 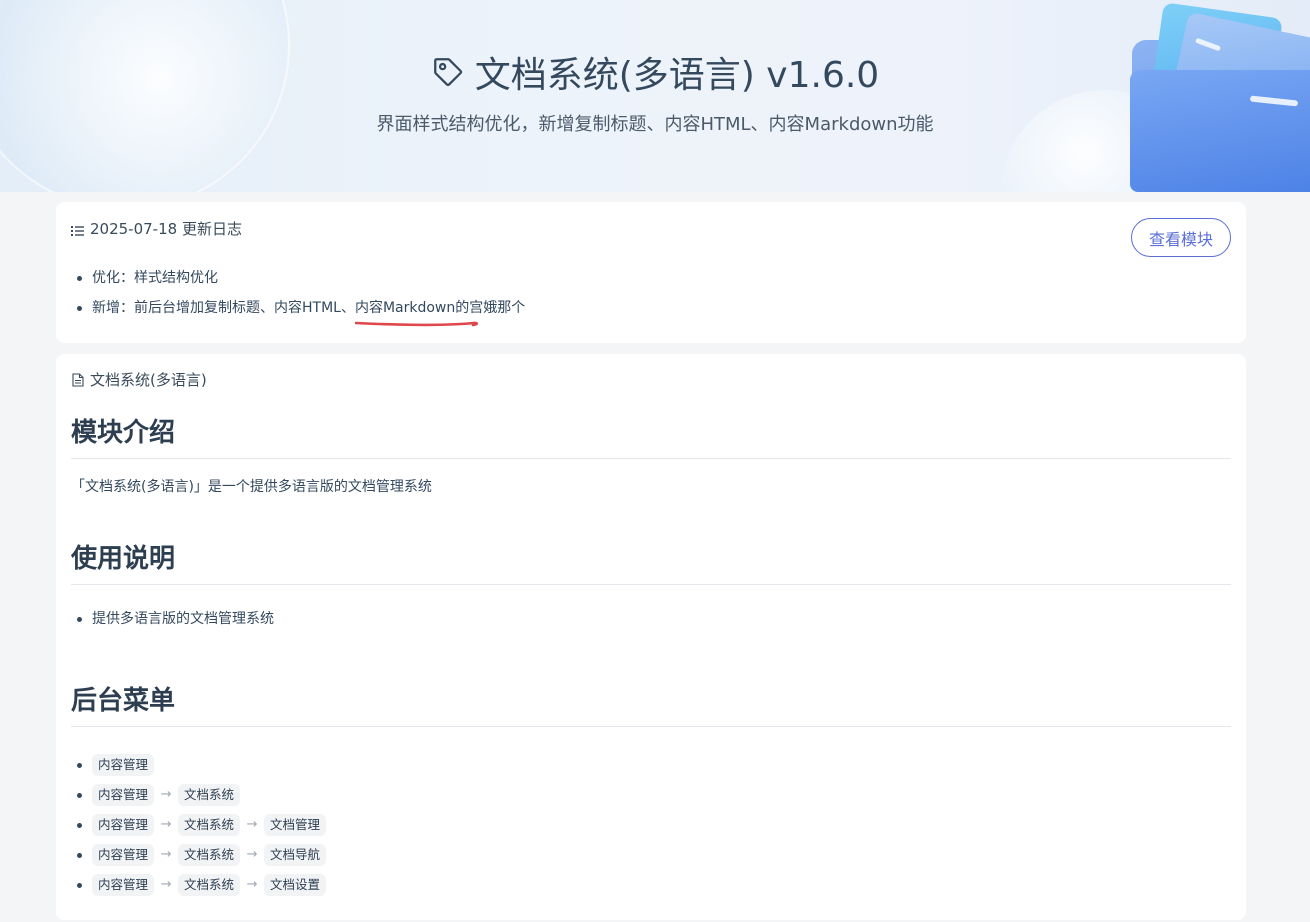 What do you see at coordinates (199, 765) in the screenshot?
I see `menu-path-item: 内容管理` at bounding box center [199, 765].